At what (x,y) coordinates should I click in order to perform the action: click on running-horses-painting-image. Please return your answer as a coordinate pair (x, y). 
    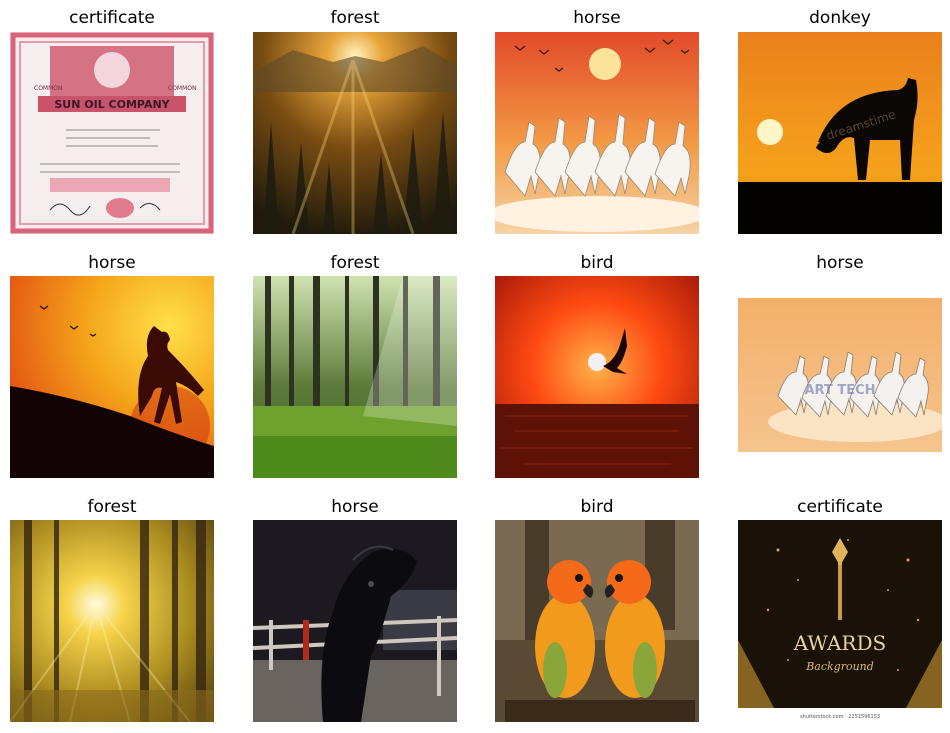
    Looking at the image, I should click on (597, 133).